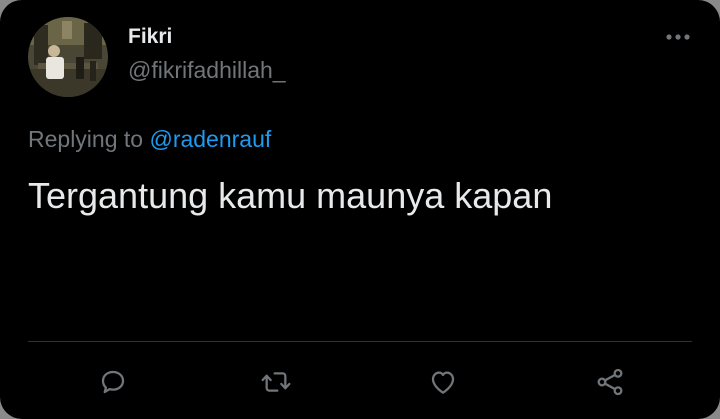 The height and width of the screenshot is (419, 720). Describe the element at coordinates (360, 341) in the screenshot. I see `divider` at that location.